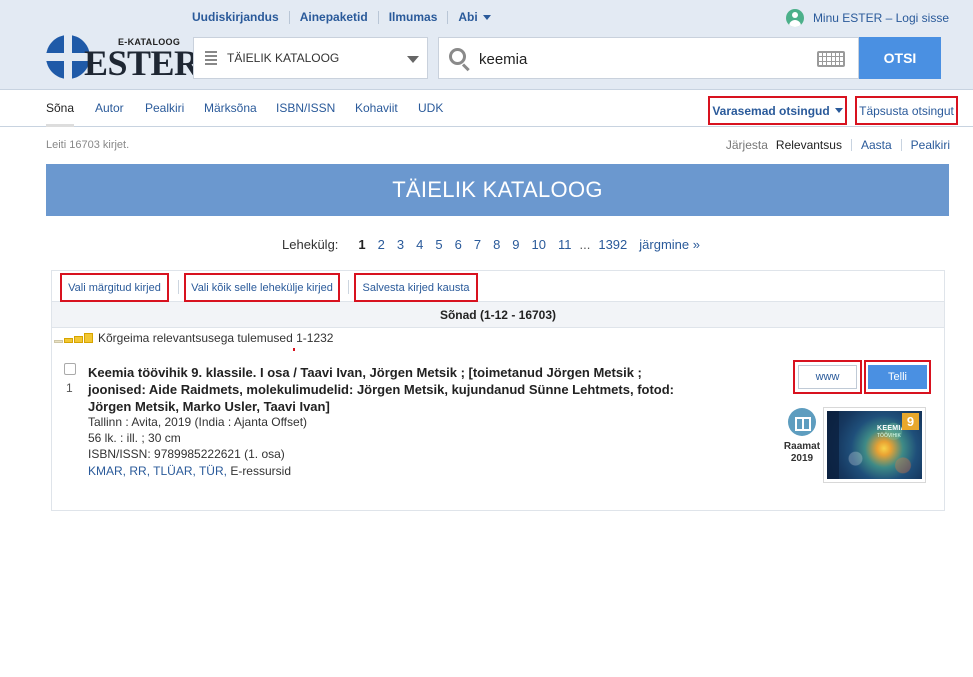 The width and height of the screenshot is (973, 677). Describe the element at coordinates (639, 59) in the screenshot. I see `search-input` at that location.